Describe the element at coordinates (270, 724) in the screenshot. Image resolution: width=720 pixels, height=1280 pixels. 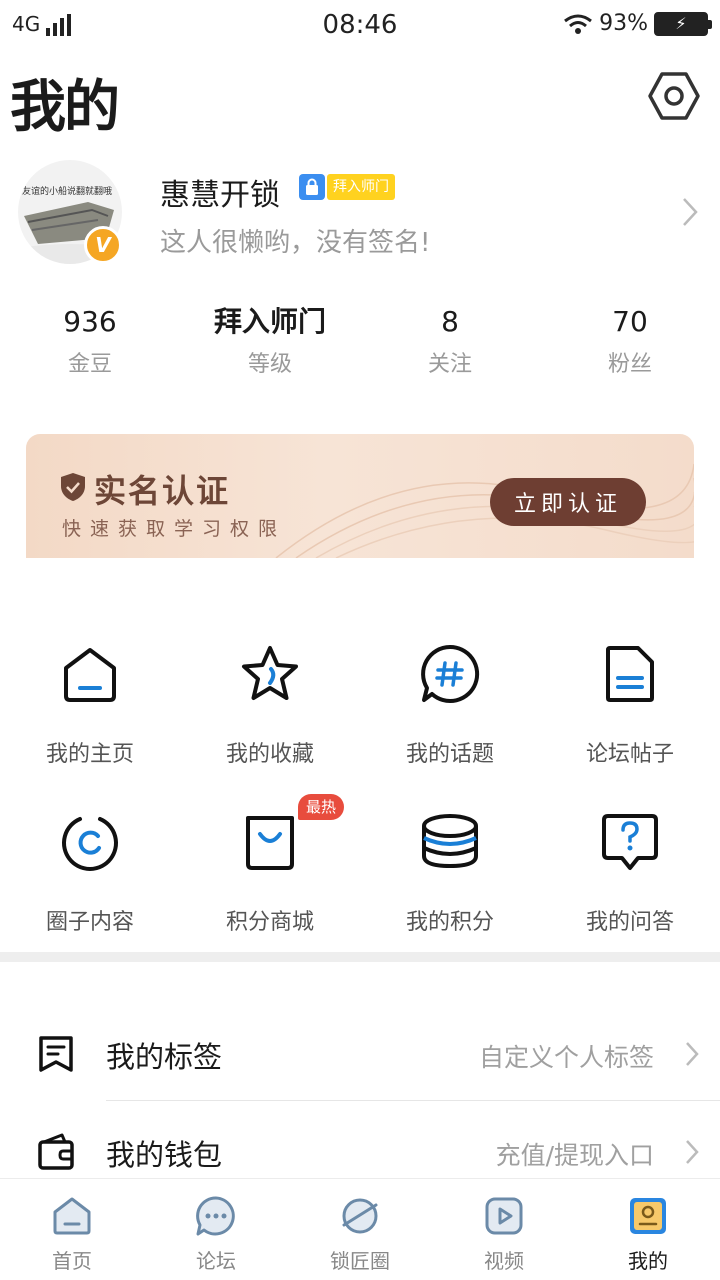
I see `grid-item-my-favorites: 我的收藏` at that location.